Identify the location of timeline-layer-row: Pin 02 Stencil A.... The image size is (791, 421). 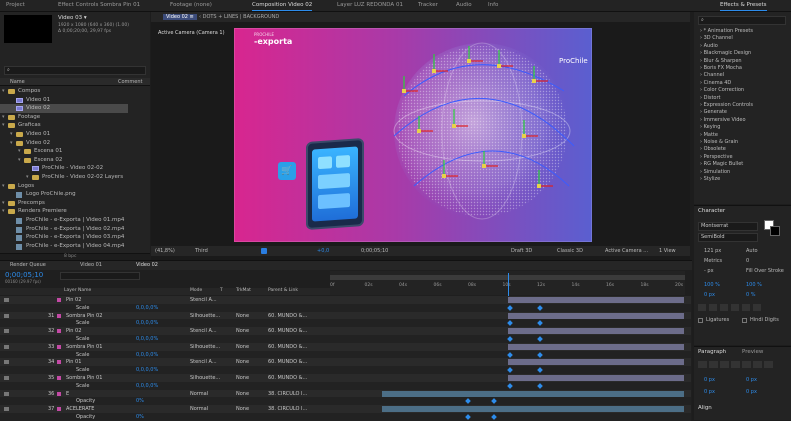
(345, 300).